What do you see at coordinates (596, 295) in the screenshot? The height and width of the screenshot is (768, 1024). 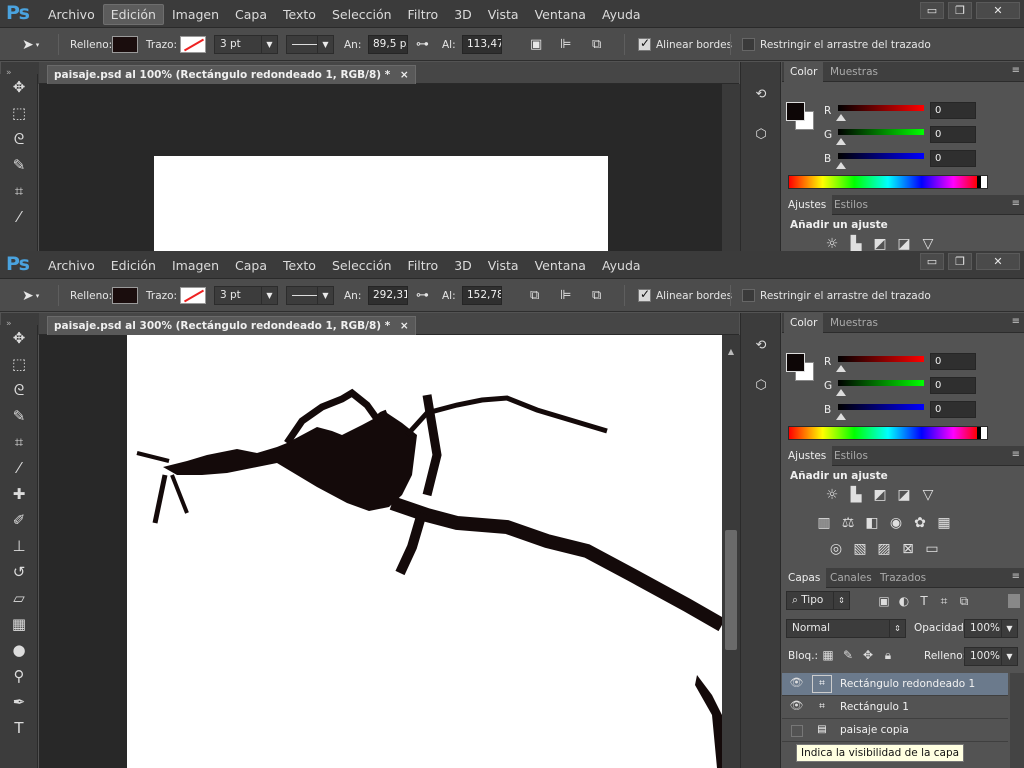 I see `path-arrangement-icon: ⧉` at bounding box center [596, 295].